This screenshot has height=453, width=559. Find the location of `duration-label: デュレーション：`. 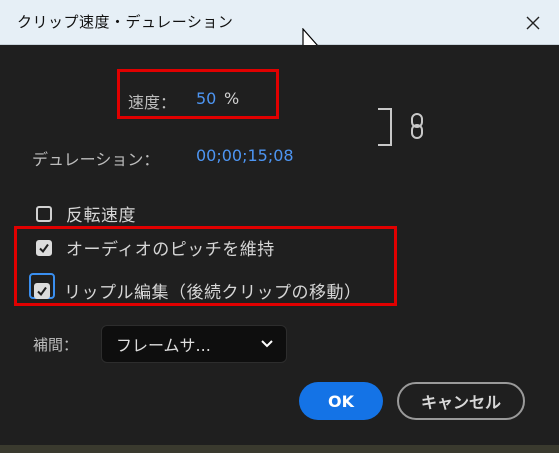

duration-label: デュレーション： is located at coordinates (96, 159).